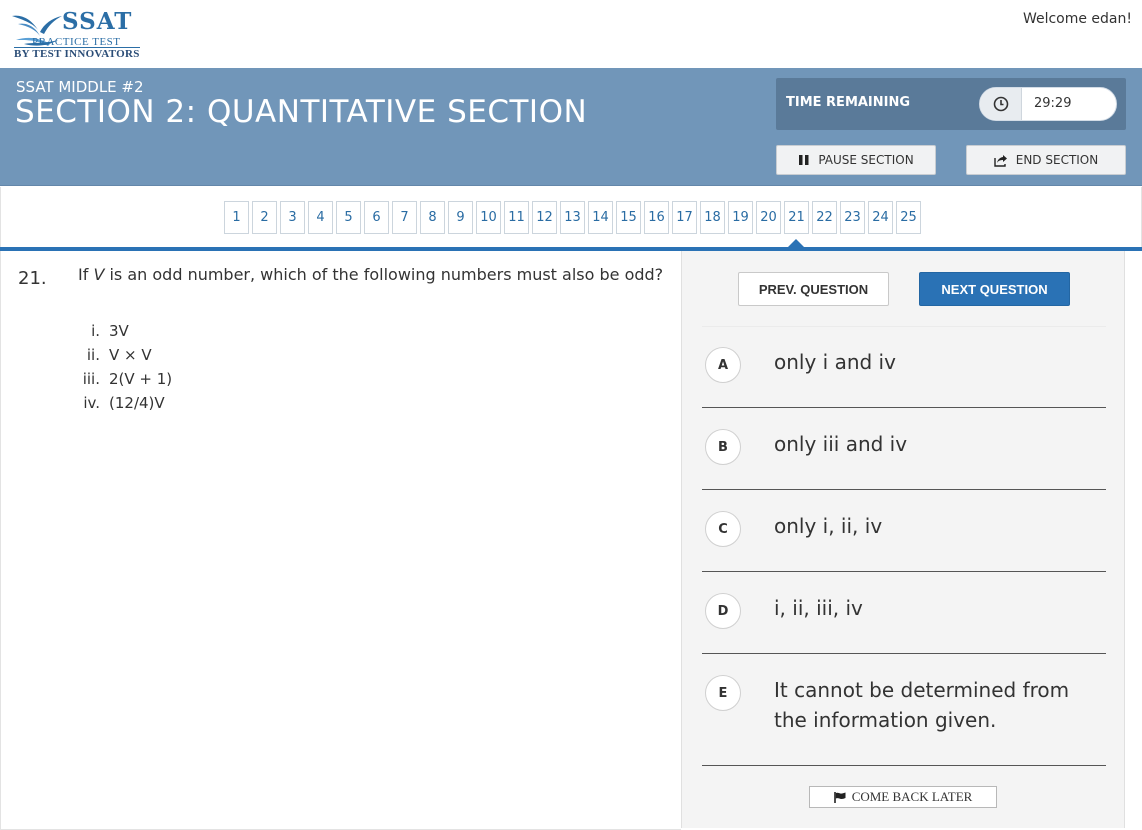  What do you see at coordinates (994, 289) in the screenshot?
I see `next-question-button: NEXT QUESTION` at bounding box center [994, 289].